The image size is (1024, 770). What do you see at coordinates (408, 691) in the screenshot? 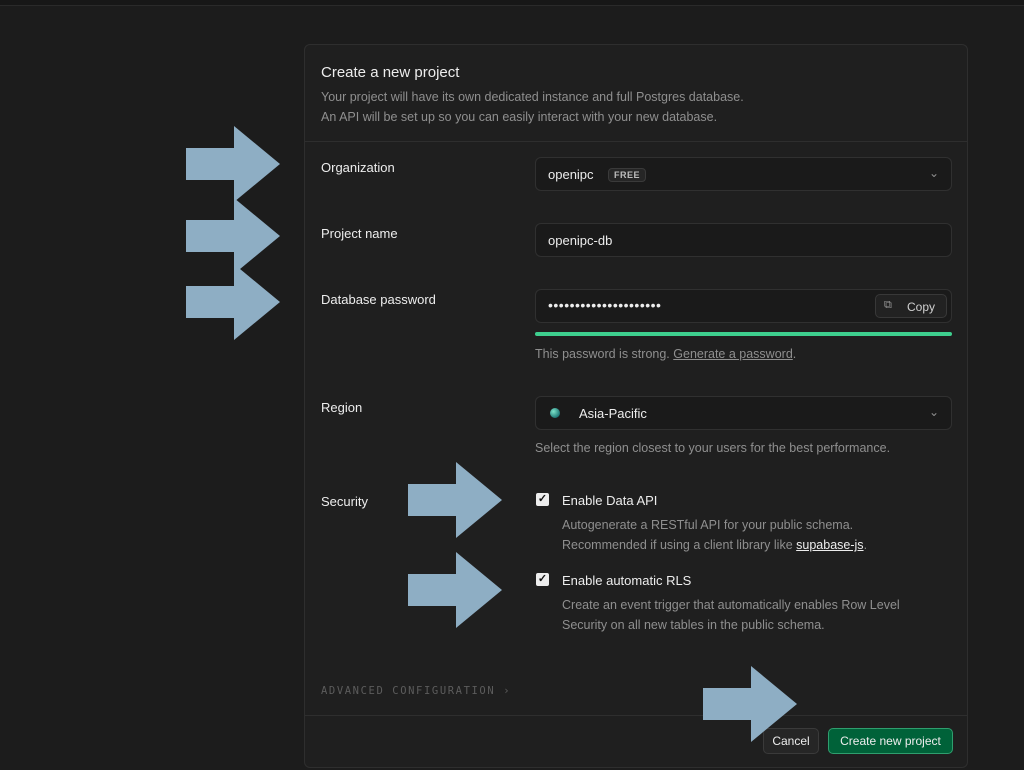
I see `advanced-configuration-label: ADVANCED CONFIGURATION` at bounding box center [408, 691].